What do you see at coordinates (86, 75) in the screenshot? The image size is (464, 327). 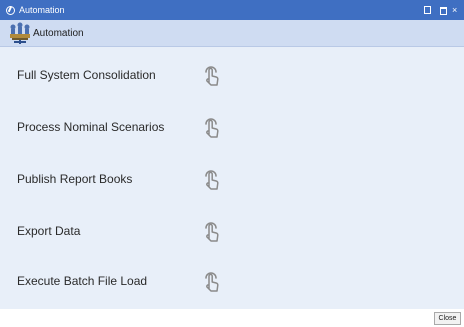 I see `task-label: Full System Consolidation` at bounding box center [86, 75].